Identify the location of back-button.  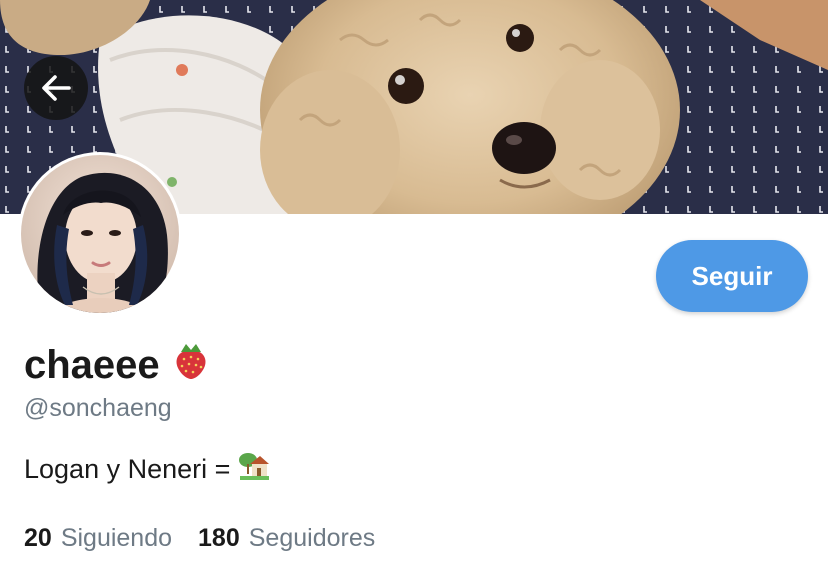
(56, 88).